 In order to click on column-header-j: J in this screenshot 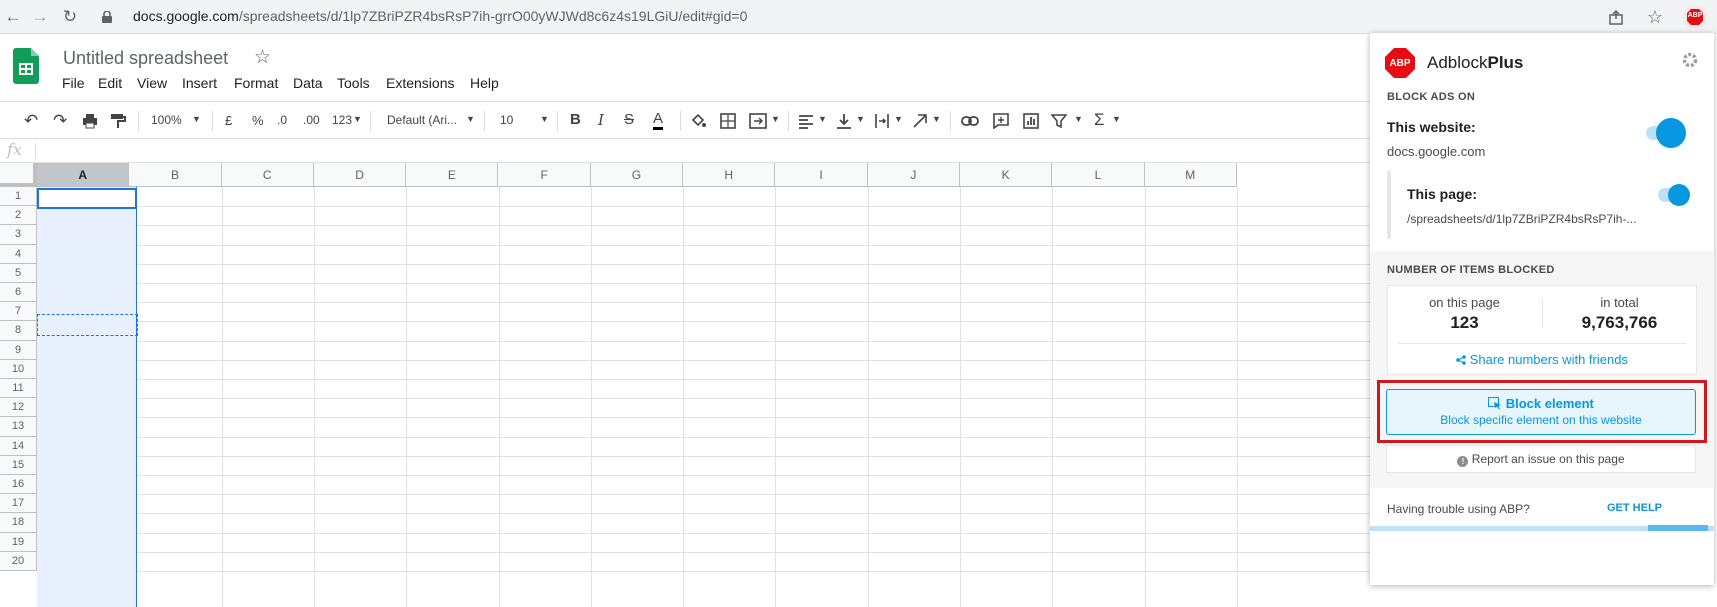, I will do `click(913, 175)`.